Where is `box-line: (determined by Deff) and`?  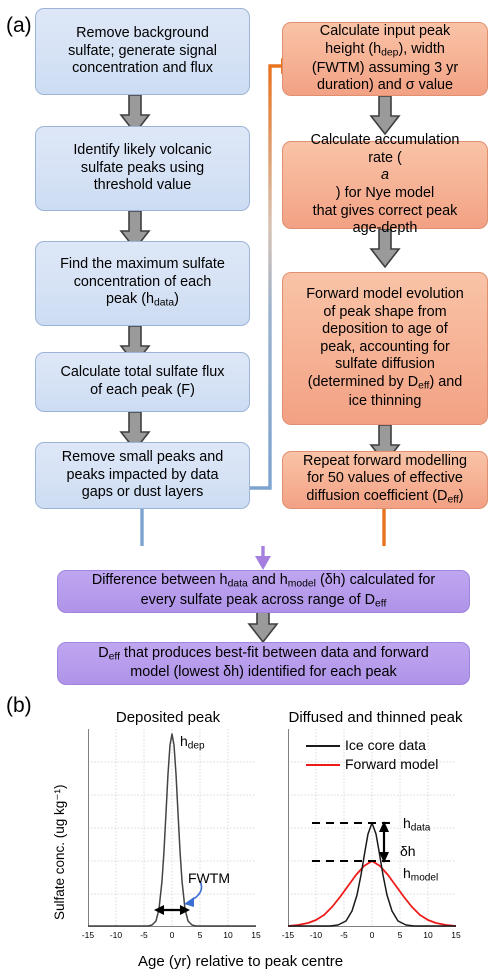
box-line: (determined by Deff) and is located at coordinates (385, 383).